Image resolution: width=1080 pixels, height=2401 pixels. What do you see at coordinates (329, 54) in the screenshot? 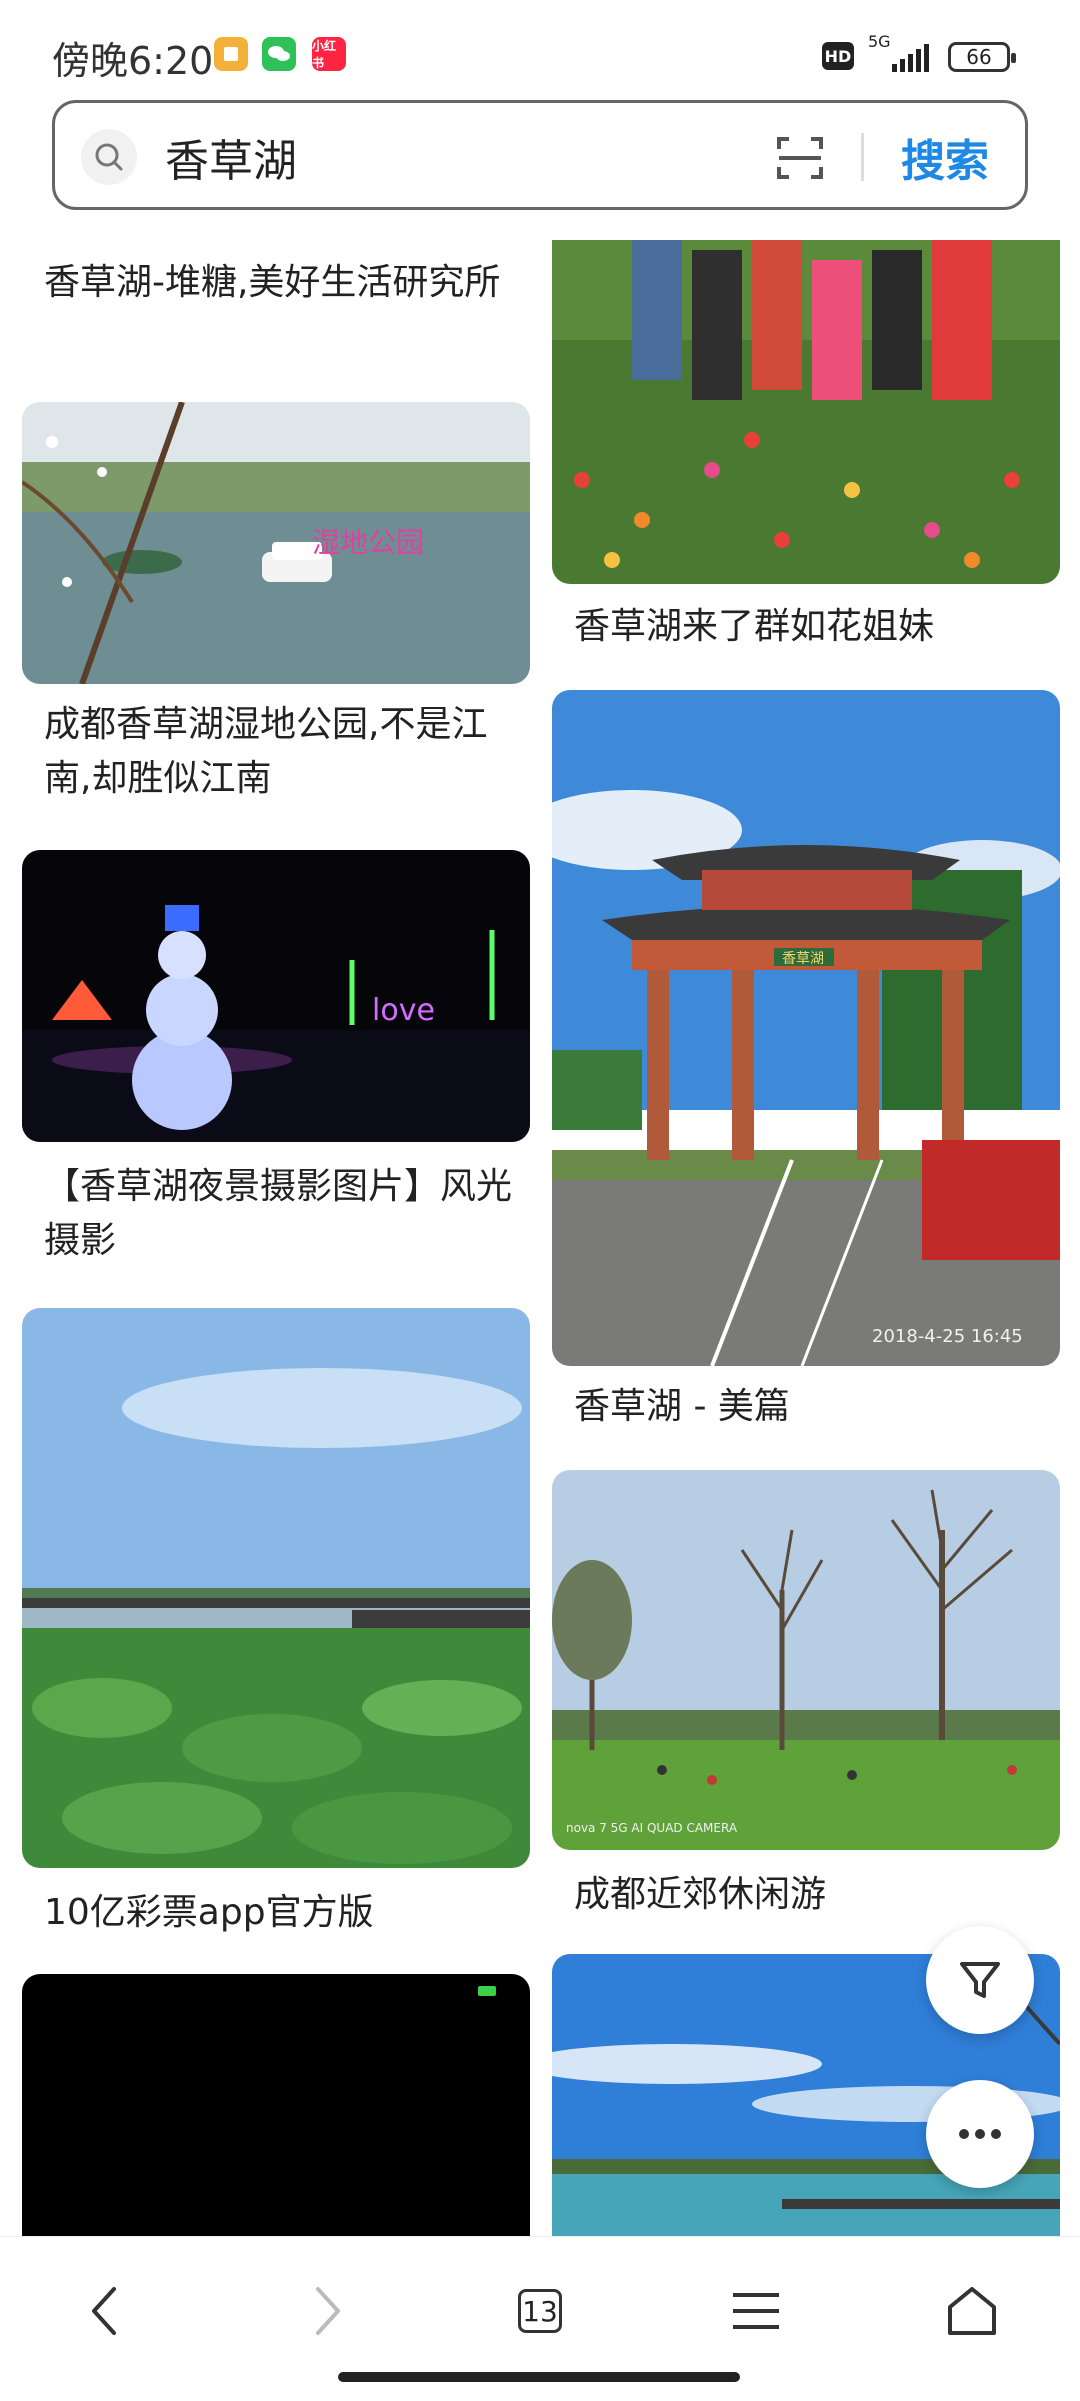
I see `xiaohongshu-icon: 小红书` at bounding box center [329, 54].